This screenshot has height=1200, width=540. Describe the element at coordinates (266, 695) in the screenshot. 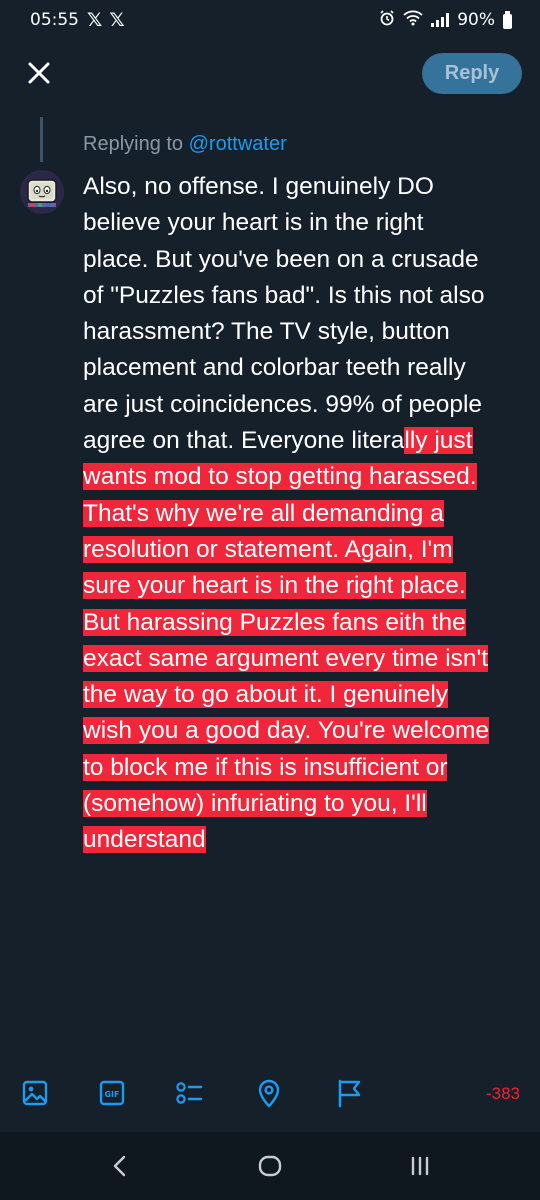

I see `over-limit-text: the way to go about it. I genuinely` at that location.